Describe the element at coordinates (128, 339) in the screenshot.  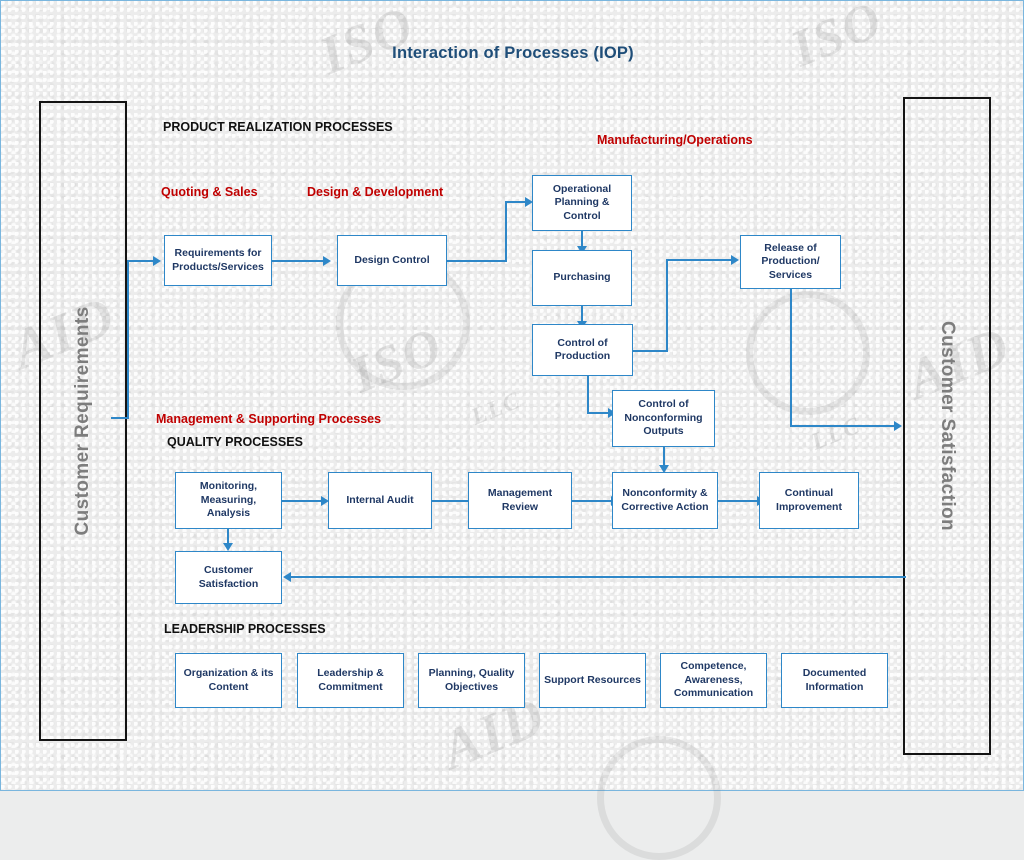
I see `connector-panel-to-requirements-v` at that location.